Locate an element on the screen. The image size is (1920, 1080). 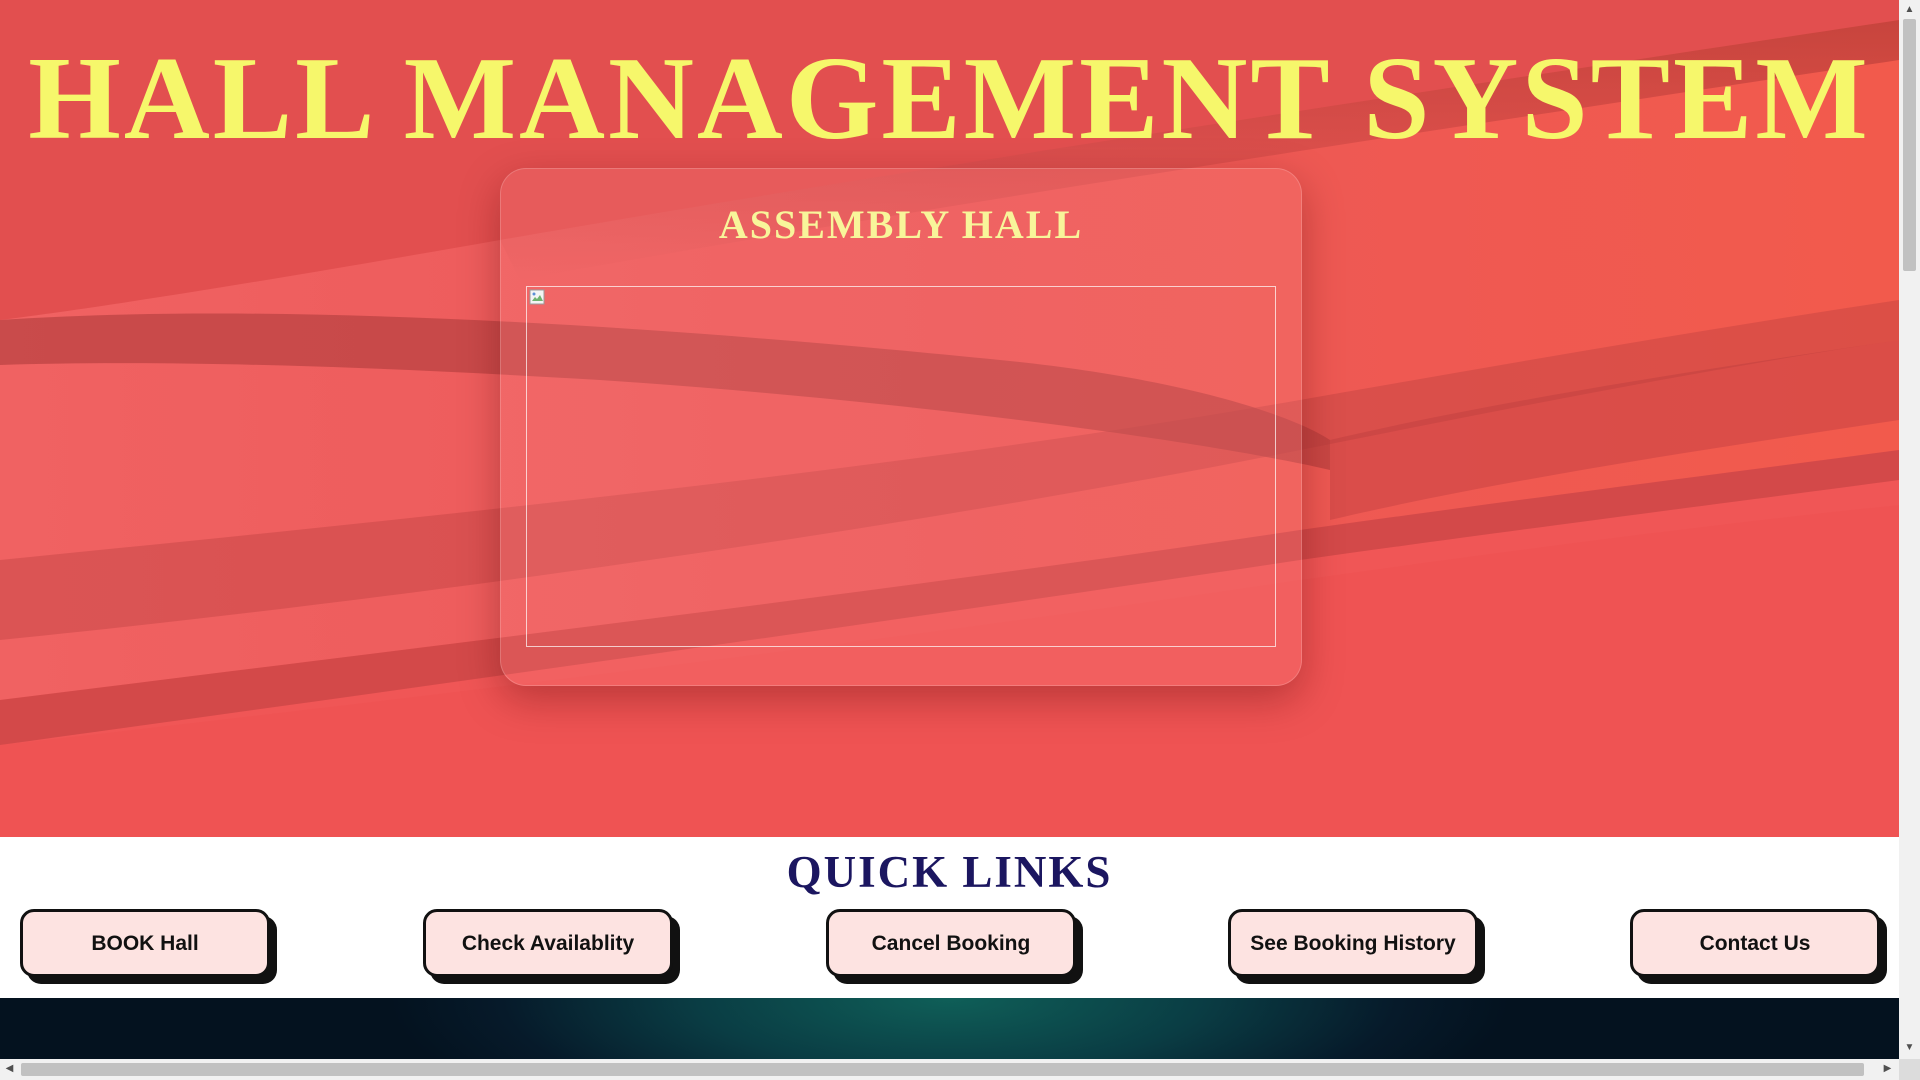
cancel-booking-button: Cancel Booking is located at coordinates (951, 943).